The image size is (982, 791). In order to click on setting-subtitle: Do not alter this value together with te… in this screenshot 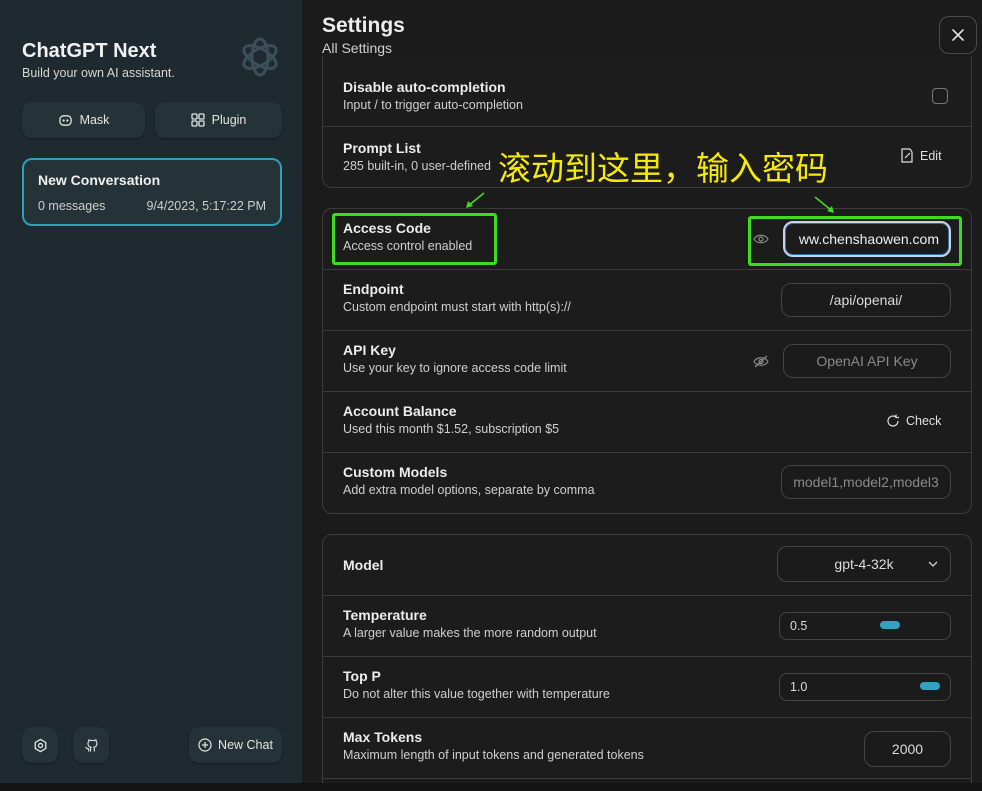, I will do `click(476, 694)`.